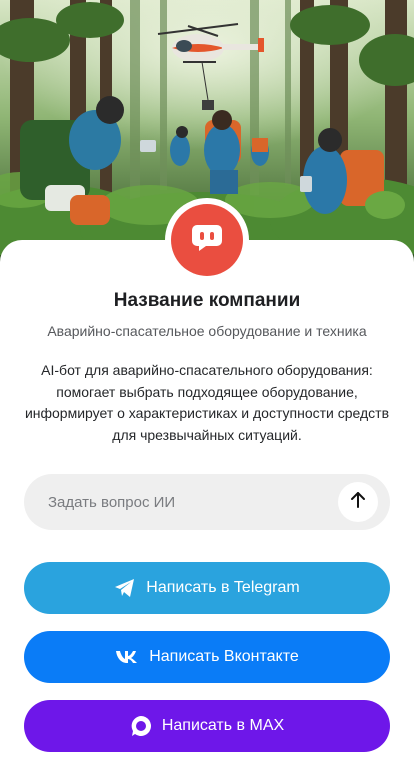  I want to click on telegram-button: Написать в Telegram, so click(207, 588).